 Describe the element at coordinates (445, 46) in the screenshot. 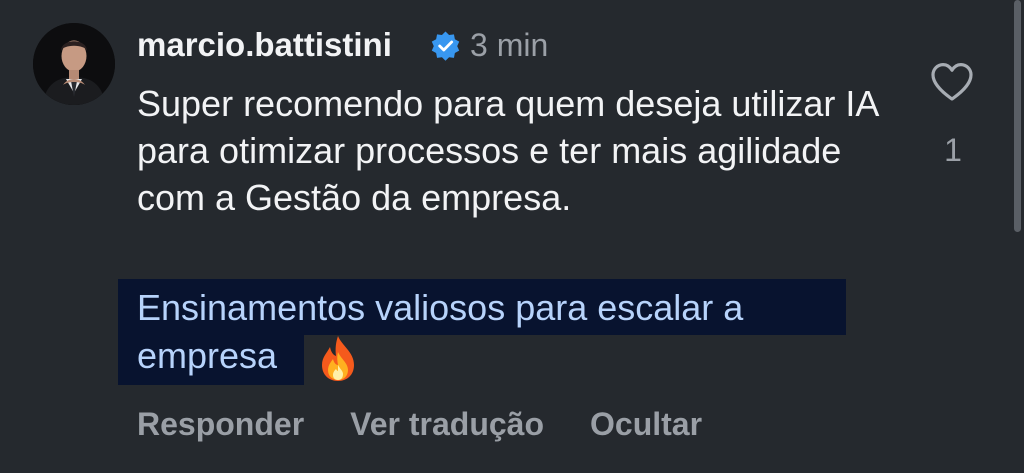

I see `verified-badge-icon` at that location.